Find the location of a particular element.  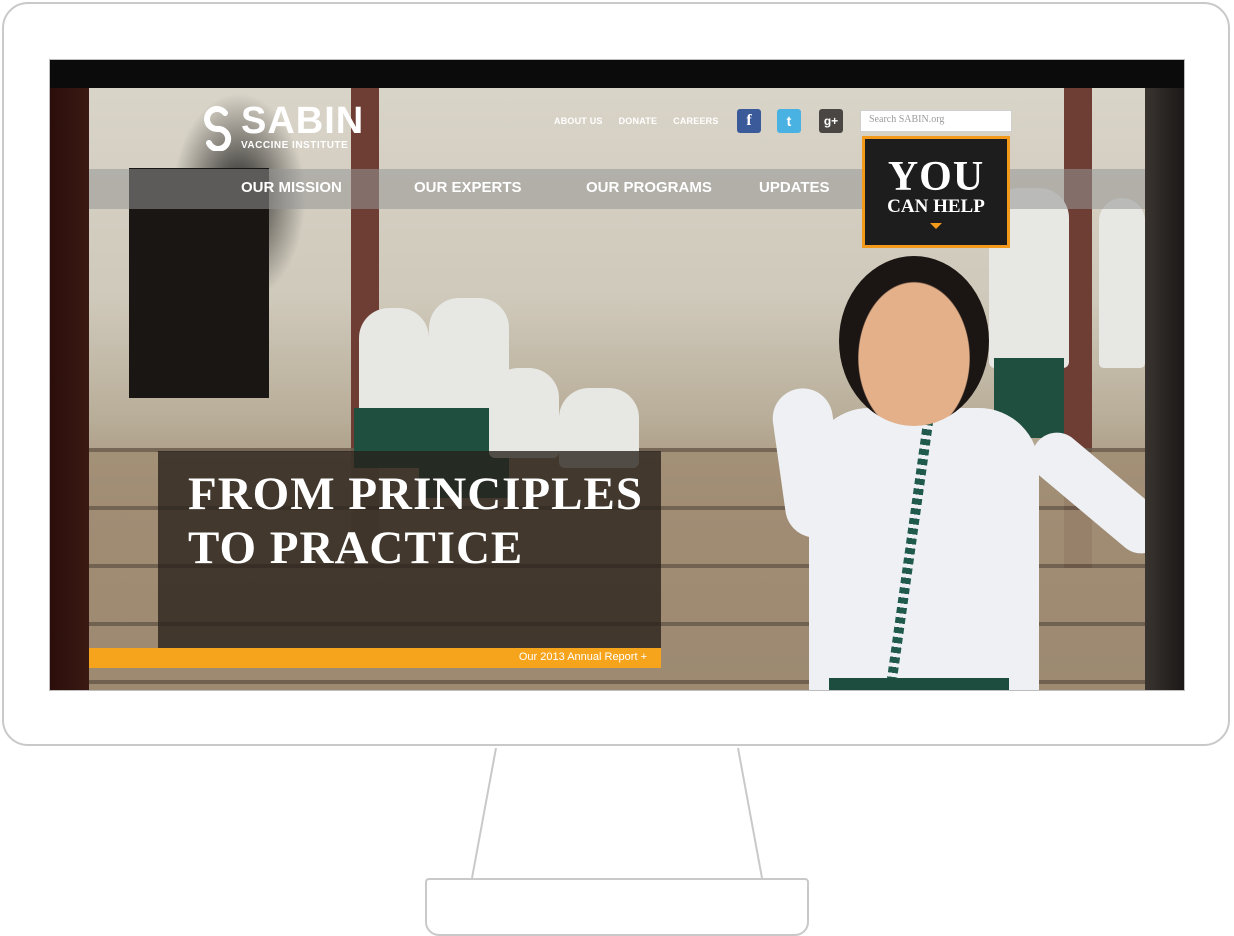

util-link-donate: DONATE is located at coordinates (638, 121).